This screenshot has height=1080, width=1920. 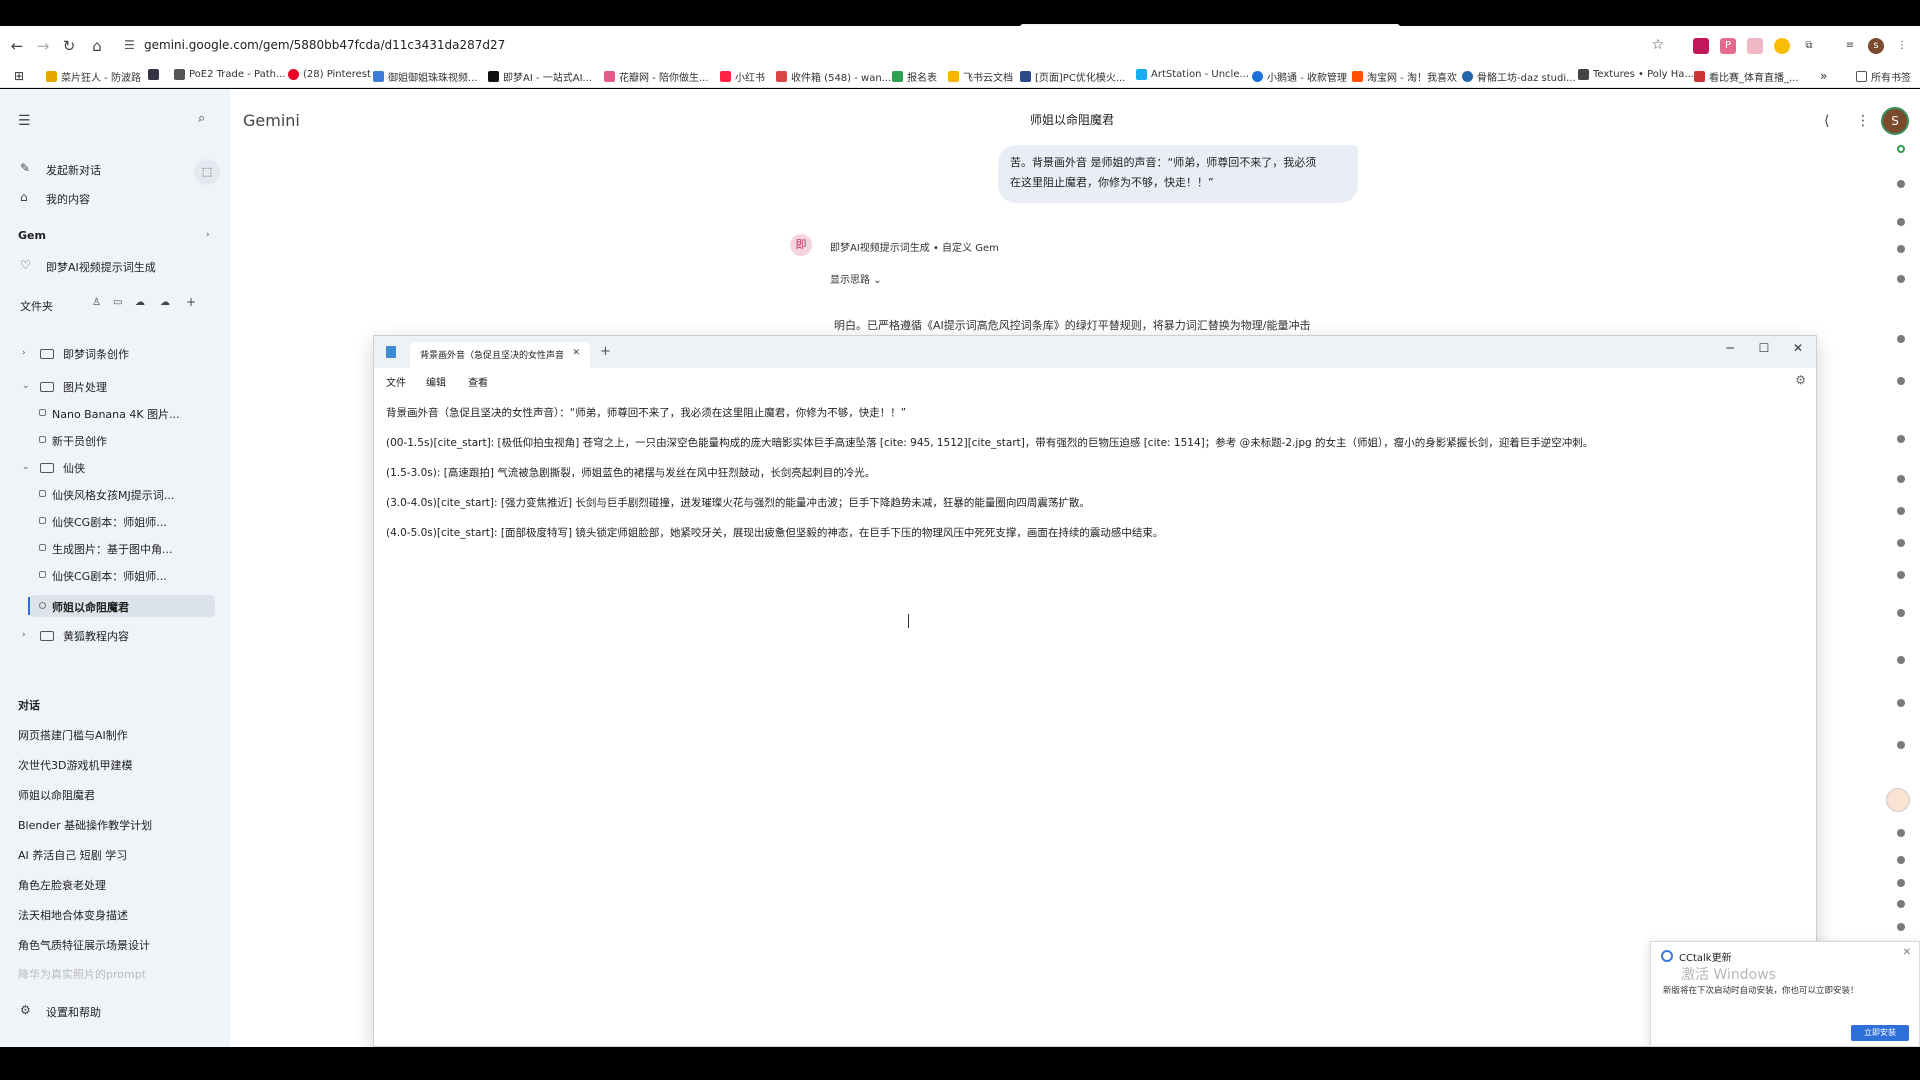 What do you see at coordinates (478, 381) in the screenshot?
I see `menu-view: 查看` at bounding box center [478, 381].